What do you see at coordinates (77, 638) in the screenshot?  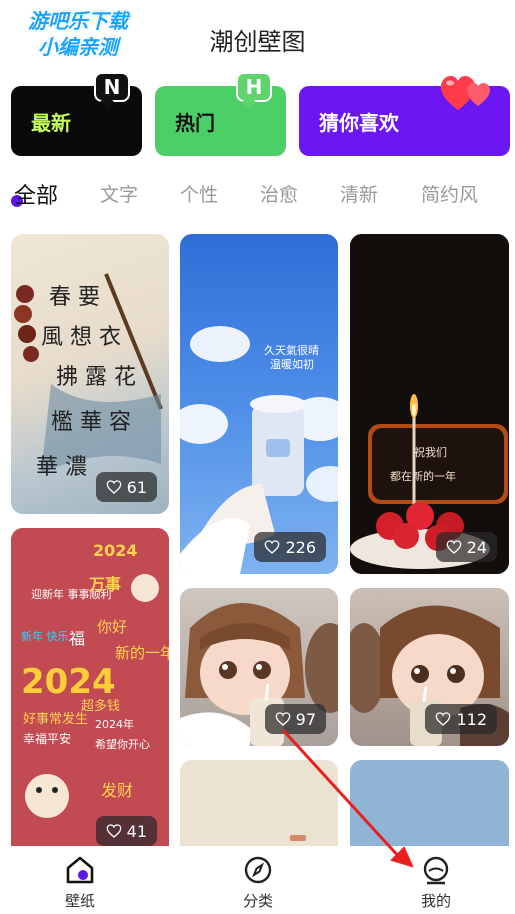 I see `svg-text: 福` at bounding box center [77, 638].